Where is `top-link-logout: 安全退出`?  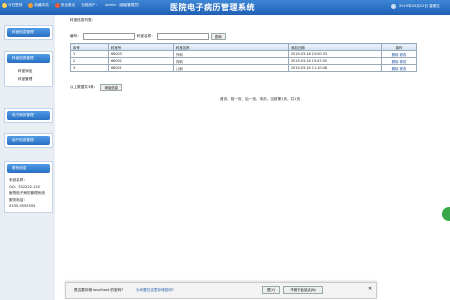
top-link-logout: 安全退出 is located at coordinates (65, 5).